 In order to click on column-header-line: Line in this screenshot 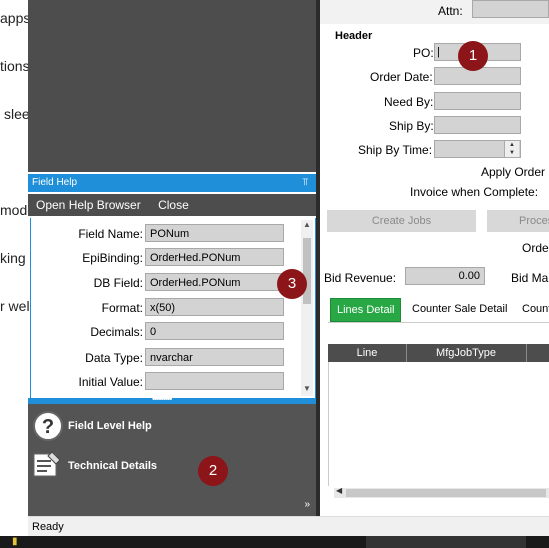, I will do `click(367, 353)`.